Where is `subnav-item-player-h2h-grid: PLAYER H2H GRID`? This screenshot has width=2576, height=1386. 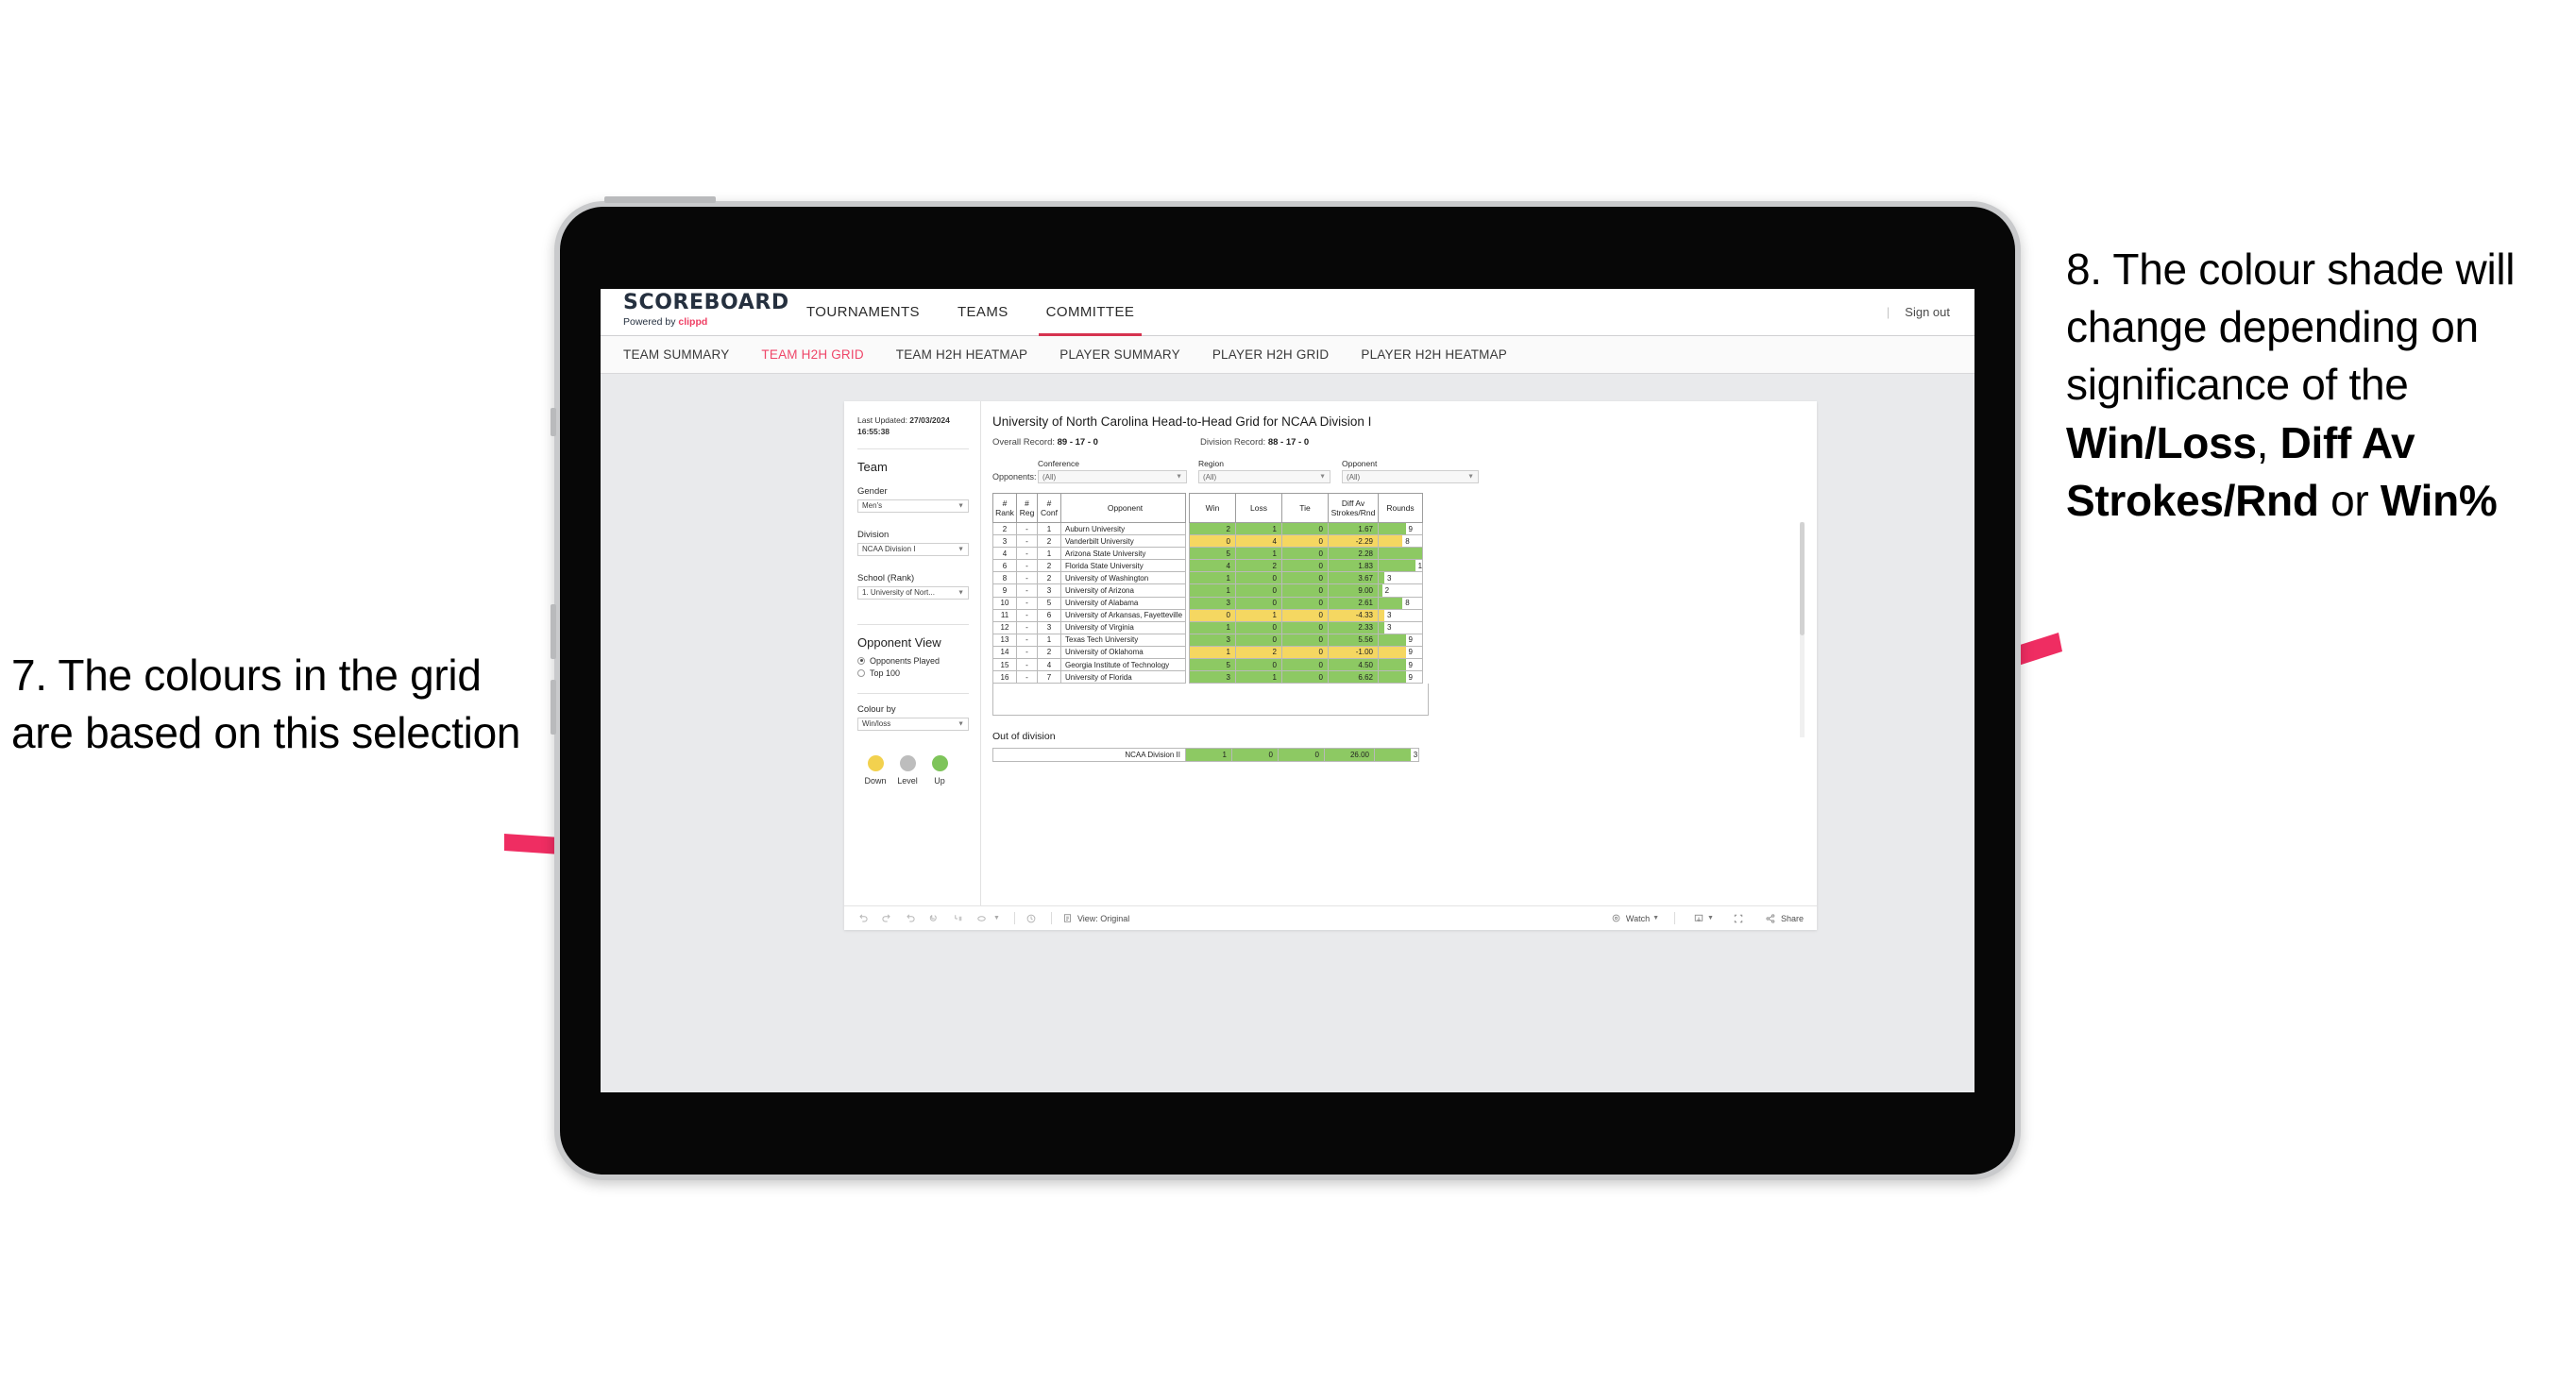
subnav-item-player-h2h-grid: PLAYER H2H GRID is located at coordinates (1271, 354).